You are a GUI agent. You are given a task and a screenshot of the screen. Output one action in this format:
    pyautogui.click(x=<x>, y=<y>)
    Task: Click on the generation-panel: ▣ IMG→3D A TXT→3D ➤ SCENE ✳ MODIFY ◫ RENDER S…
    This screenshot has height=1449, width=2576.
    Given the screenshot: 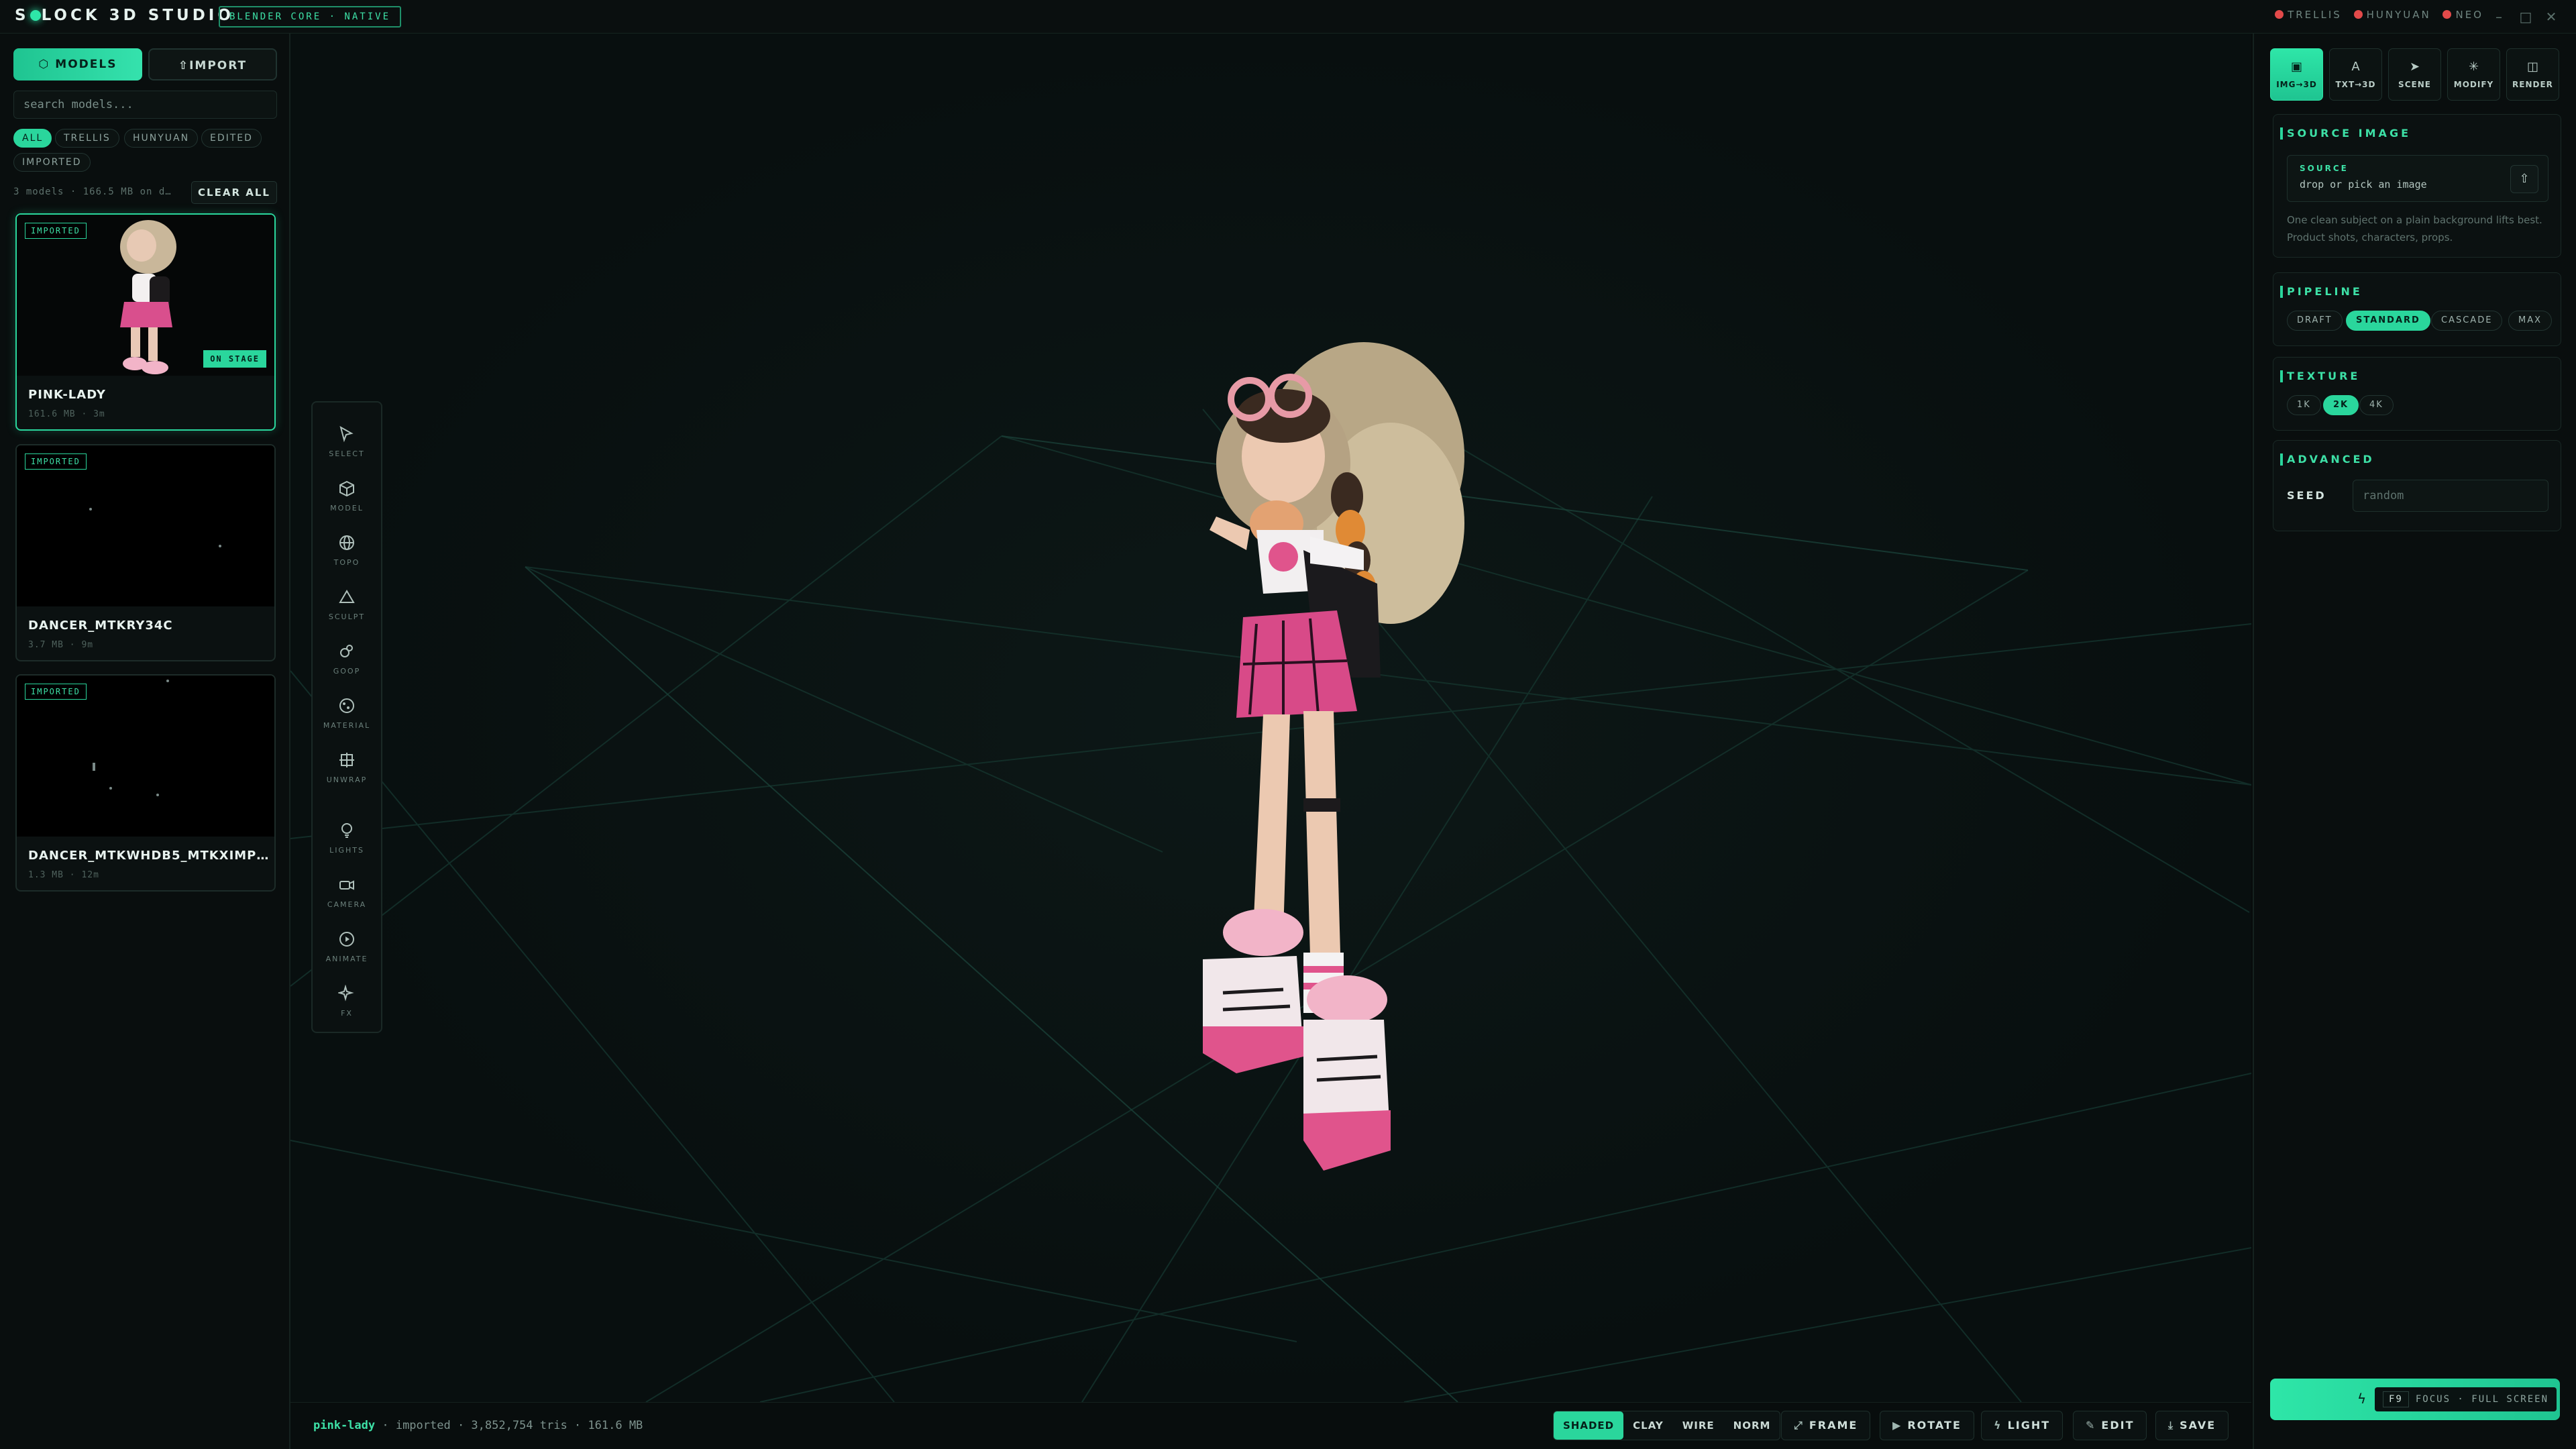 What is the action you would take?
    pyautogui.click(x=2414, y=741)
    